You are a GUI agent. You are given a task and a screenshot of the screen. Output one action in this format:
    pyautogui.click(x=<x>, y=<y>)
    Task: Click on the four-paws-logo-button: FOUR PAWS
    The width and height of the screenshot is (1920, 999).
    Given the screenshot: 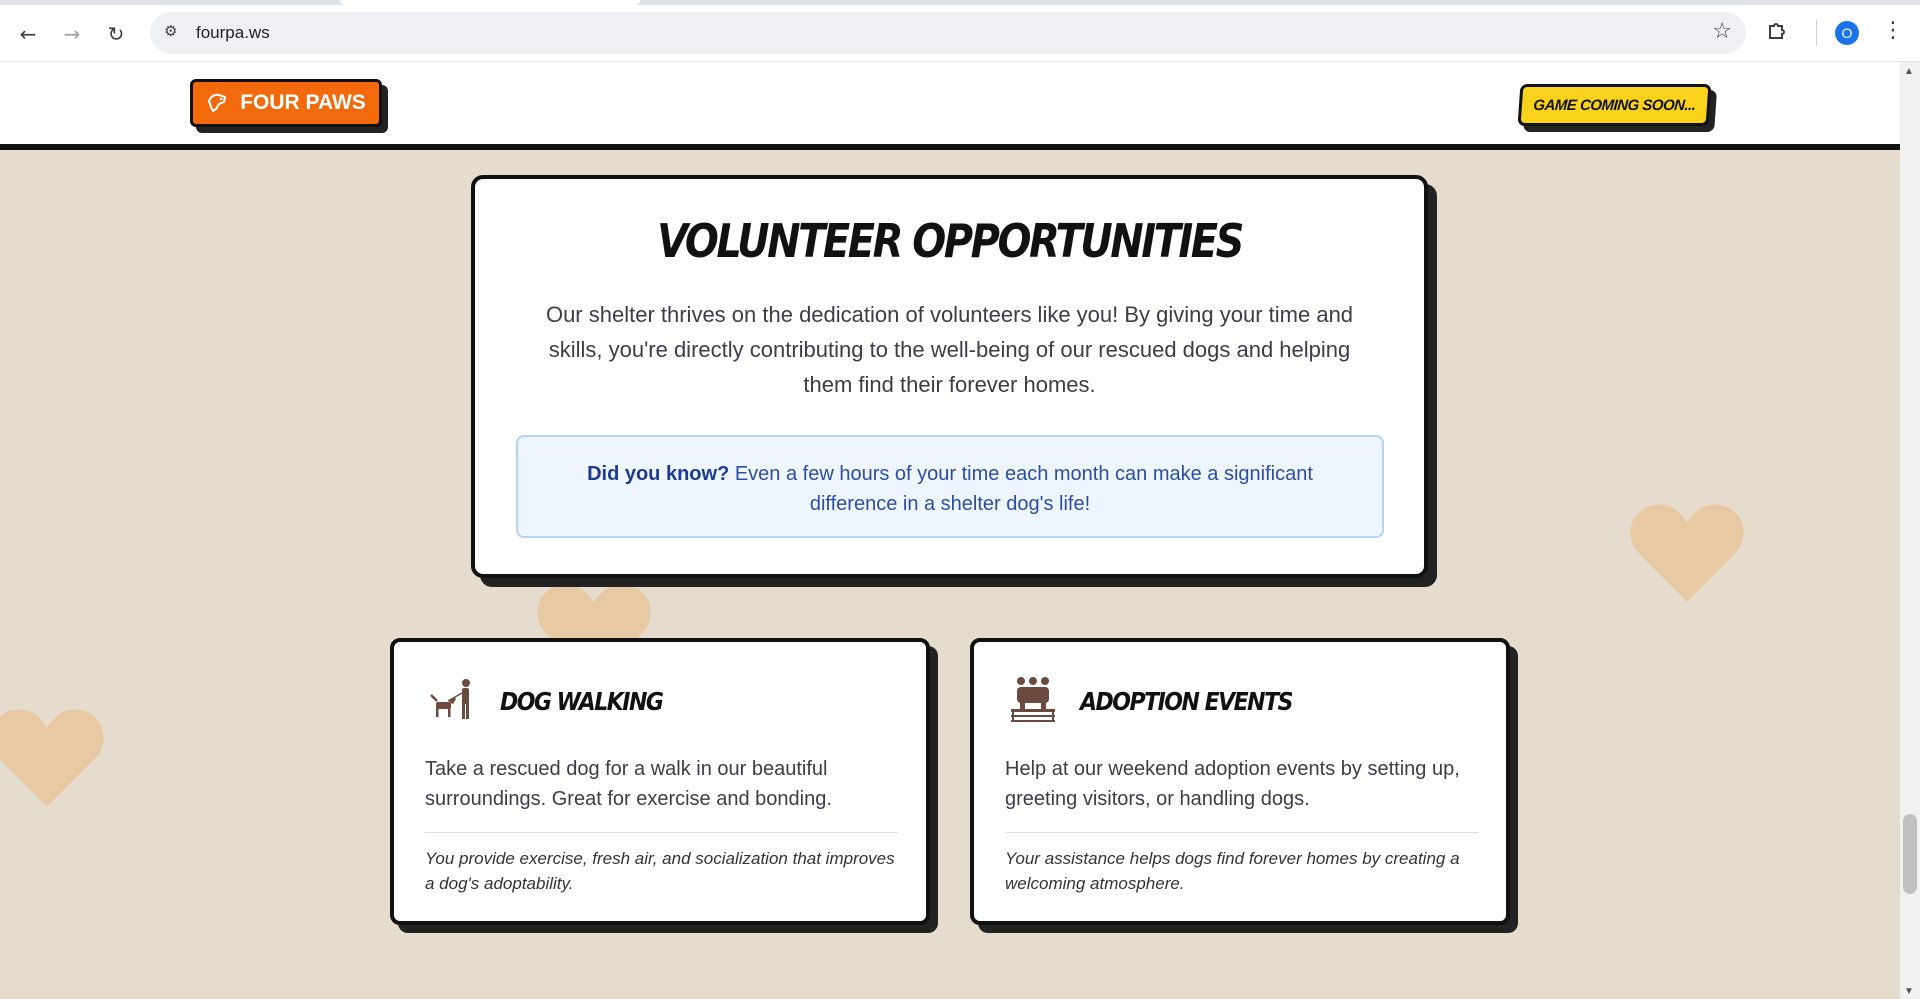 What is the action you would take?
    pyautogui.click(x=286, y=103)
    